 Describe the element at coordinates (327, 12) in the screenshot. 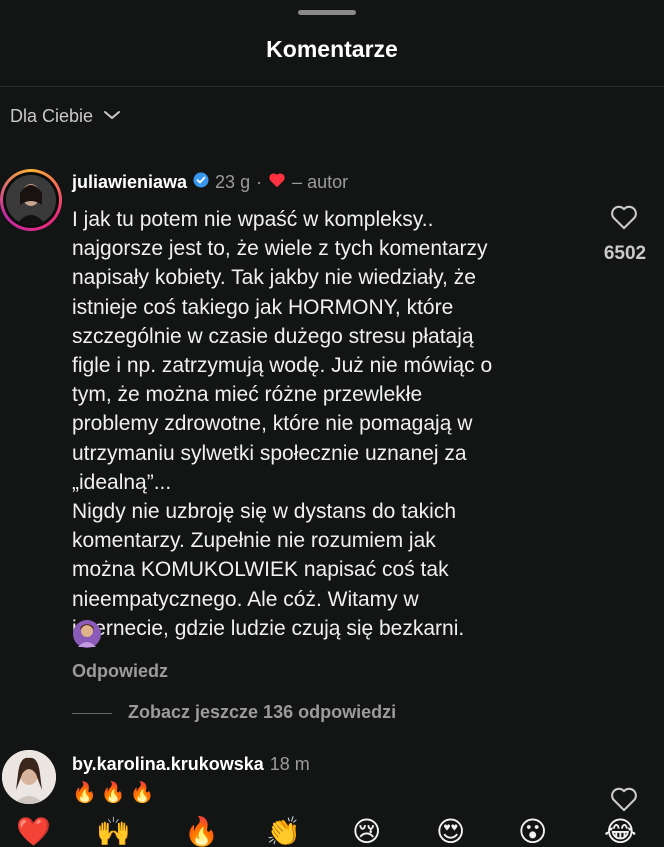

I see `drag-handle` at that location.